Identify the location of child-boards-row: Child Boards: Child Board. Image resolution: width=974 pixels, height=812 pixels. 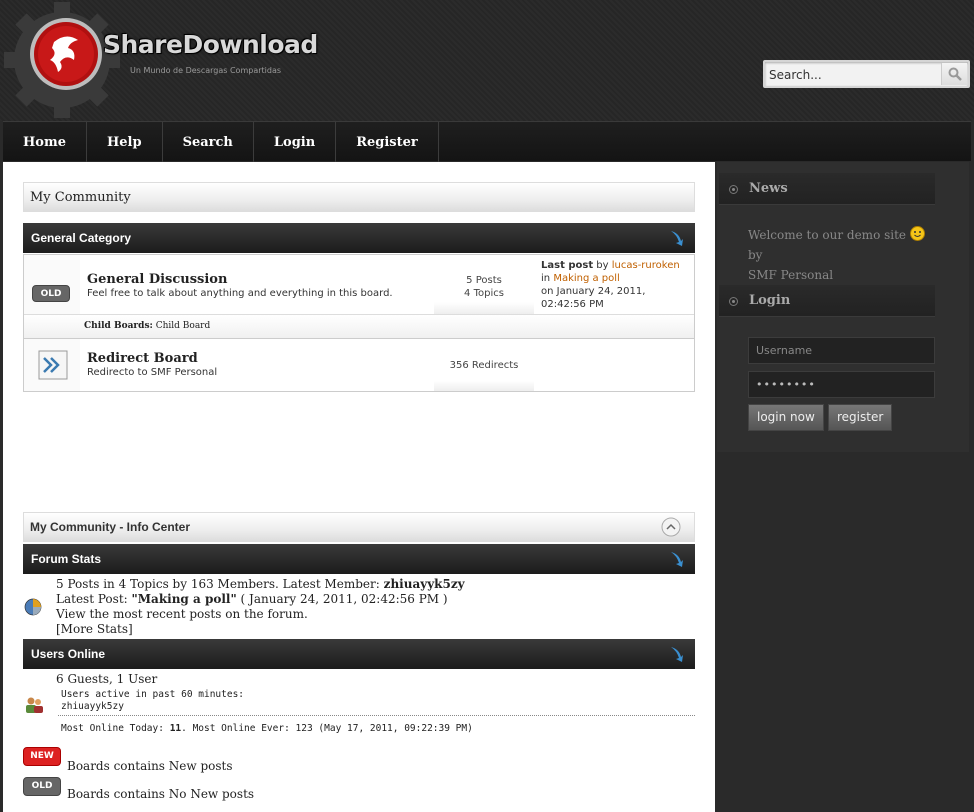
(359, 327).